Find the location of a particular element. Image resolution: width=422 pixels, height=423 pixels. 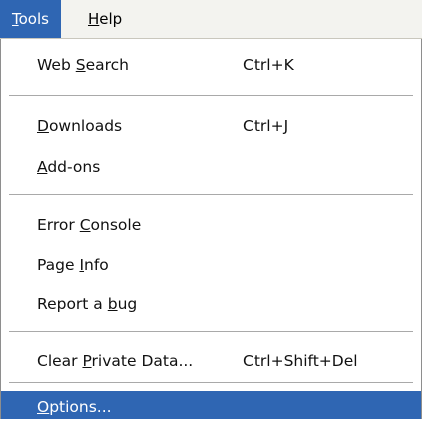

menu-item-clear-private-data: Clear Private Data... Ctrl+Shift+Del is located at coordinates (211, 361).